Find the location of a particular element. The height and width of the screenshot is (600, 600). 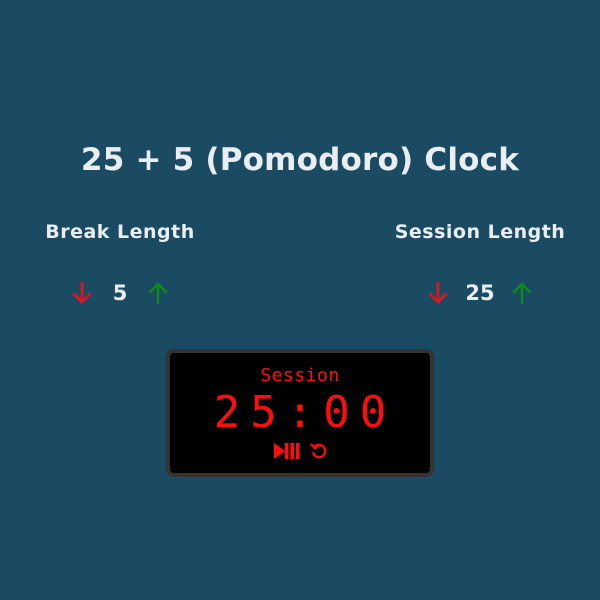

session-increment-button is located at coordinates (522, 293).